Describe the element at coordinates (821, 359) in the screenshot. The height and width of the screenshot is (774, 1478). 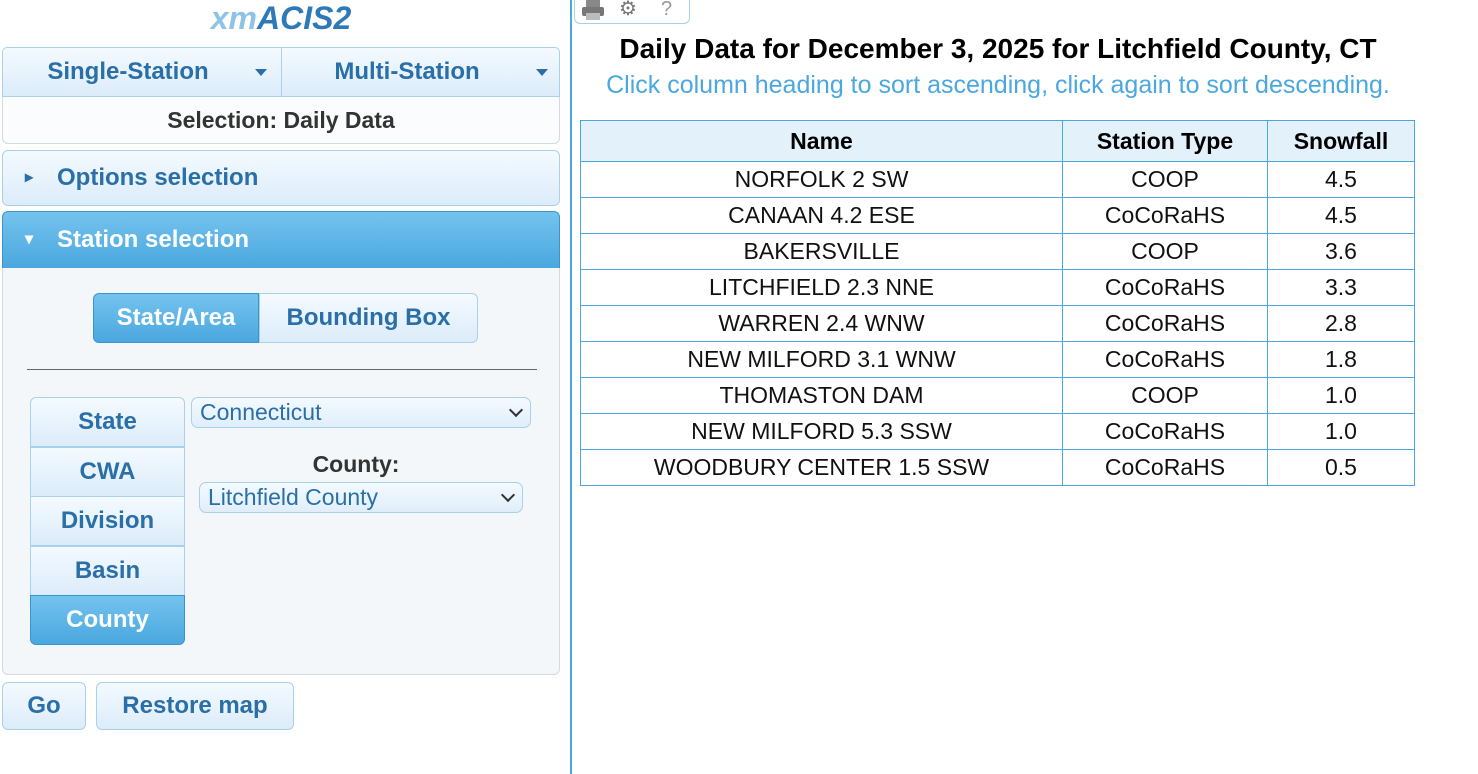
I see `cell-name: NEW MILFORD 3.1 WNW` at that location.